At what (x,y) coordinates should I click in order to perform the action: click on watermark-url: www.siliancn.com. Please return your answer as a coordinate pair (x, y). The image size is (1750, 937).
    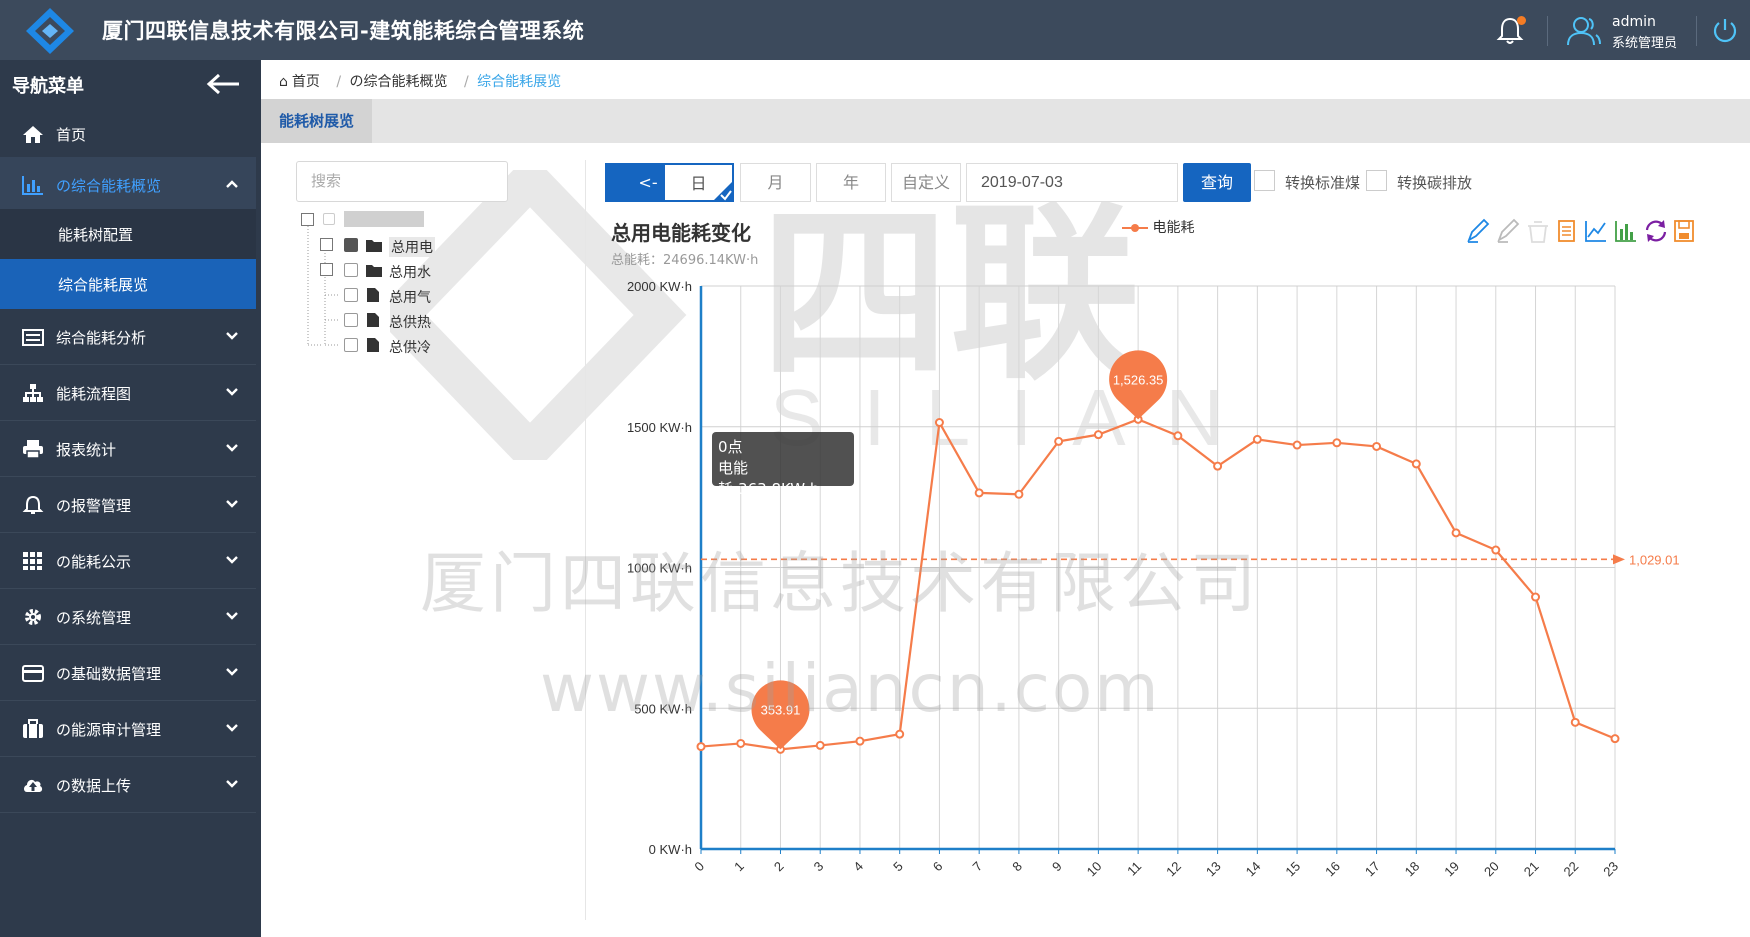
    Looking at the image, I should click on (850, 688).